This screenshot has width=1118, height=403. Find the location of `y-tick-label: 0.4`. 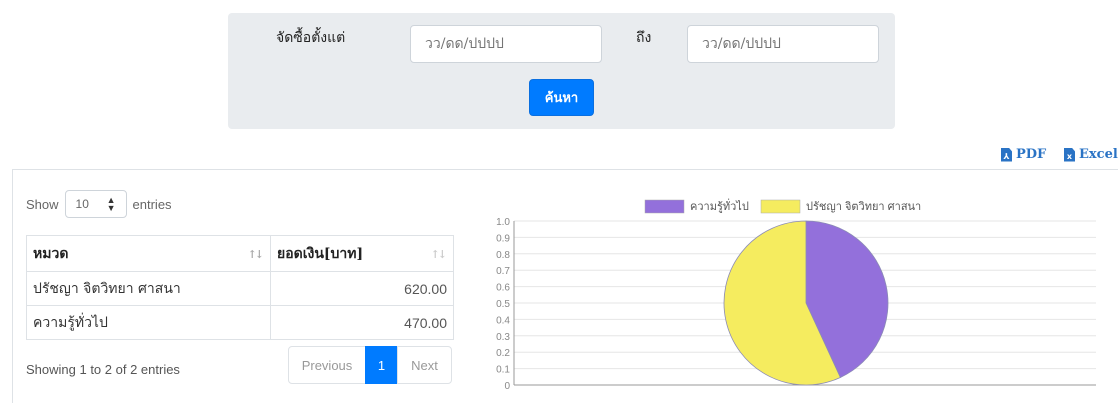

y-tick-label: 0.4 is located at coordinates (503, 320).